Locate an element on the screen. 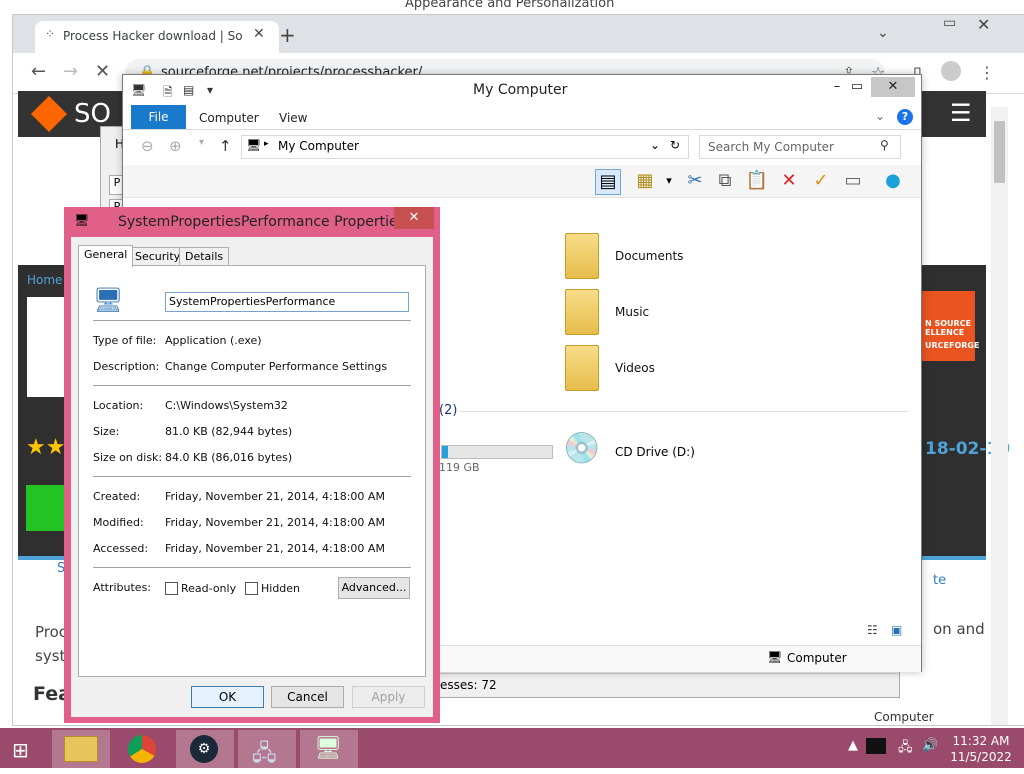  taskbar-file-explorer is located at coordinates (81, 749).